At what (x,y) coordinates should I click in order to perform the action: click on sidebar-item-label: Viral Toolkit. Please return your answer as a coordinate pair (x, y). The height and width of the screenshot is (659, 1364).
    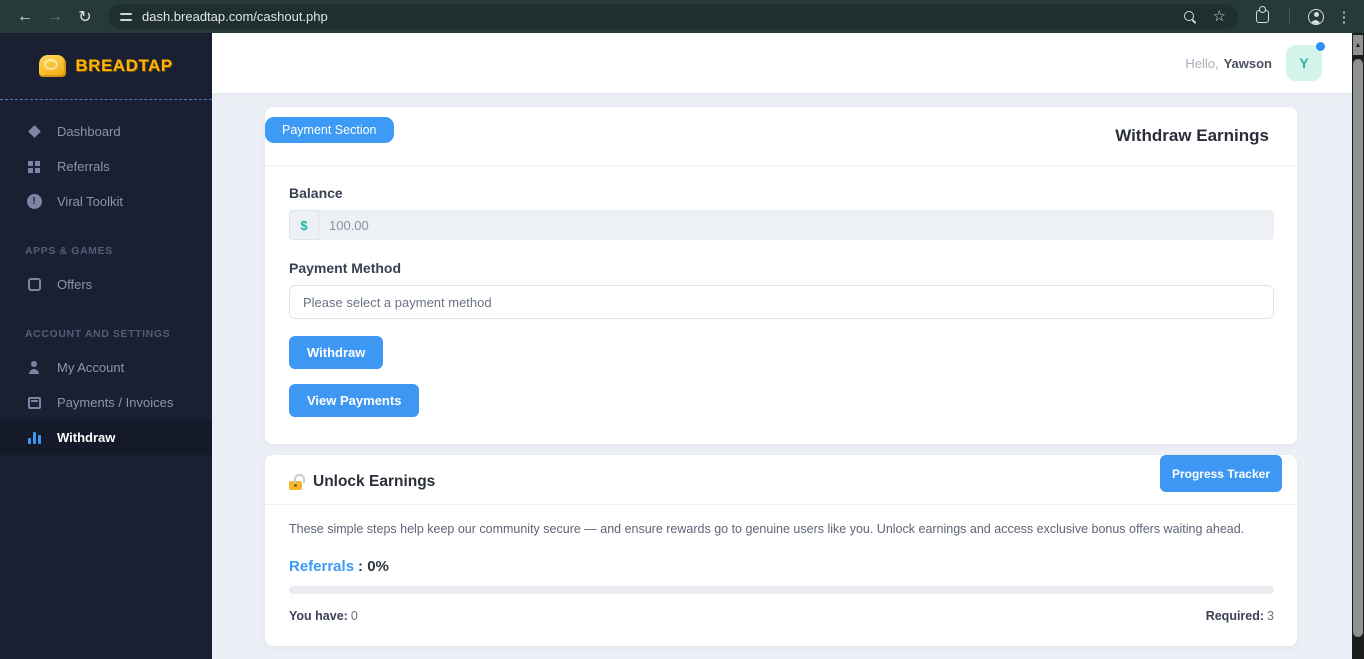
    Looking at the image, I should click on (90, 201).